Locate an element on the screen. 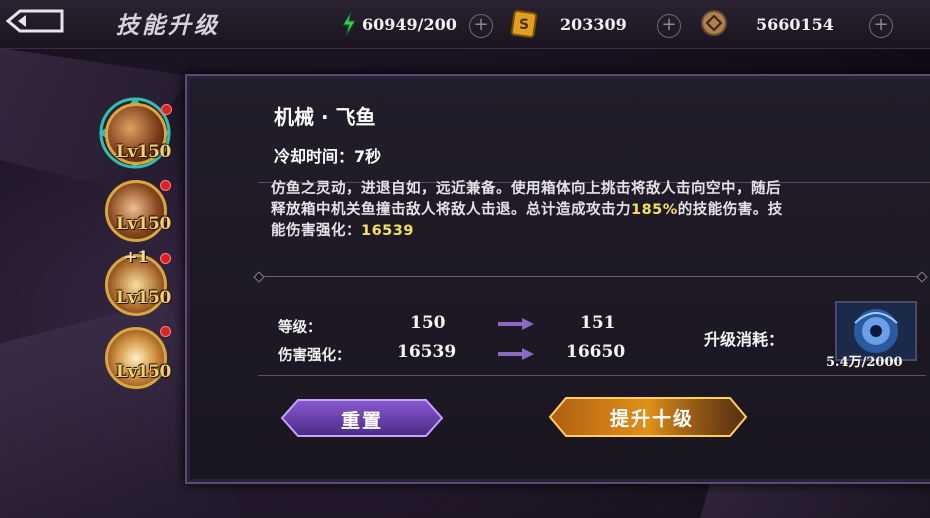  gold-display: S 203309 is located at coordinates (568, 24).